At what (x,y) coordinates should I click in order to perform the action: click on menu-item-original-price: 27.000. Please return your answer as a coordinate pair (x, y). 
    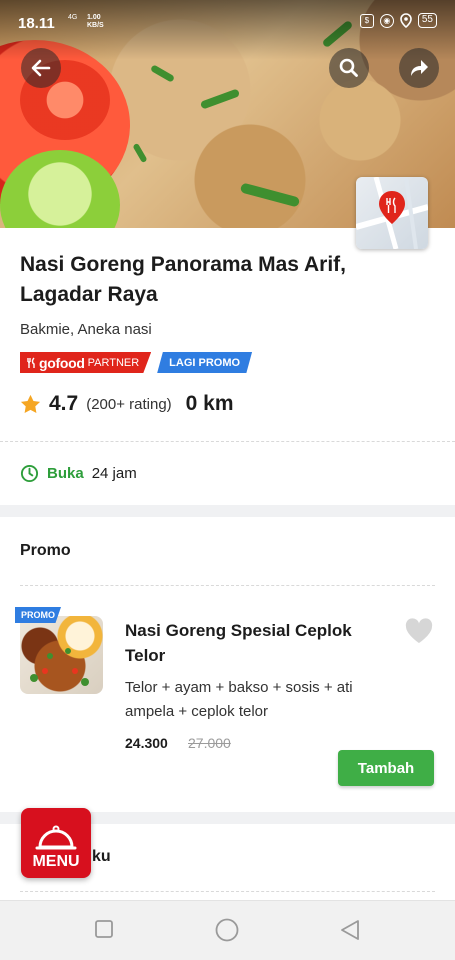
    Looking at the image, I should click on (209, 743).